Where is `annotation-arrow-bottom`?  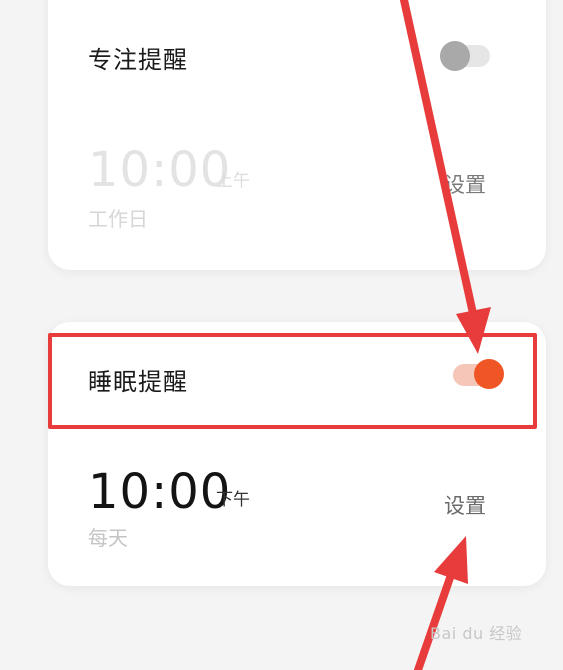
annotation-arrow-bottom is located at coordinates (441, 603).